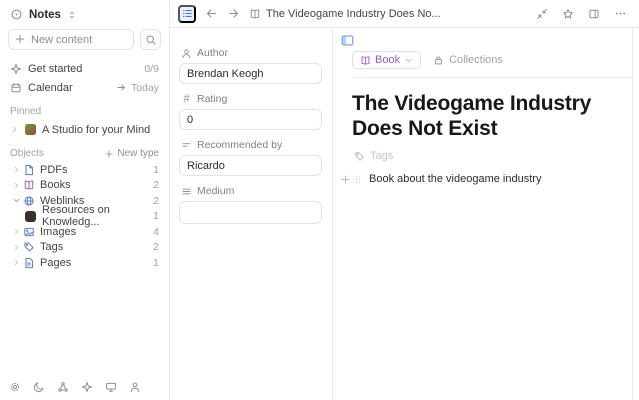 The width and height of the screenshot is (639, 400). Describe the element at coordinates (382, 156) in the screenshot. I see `tags-label: Tags` at that location.